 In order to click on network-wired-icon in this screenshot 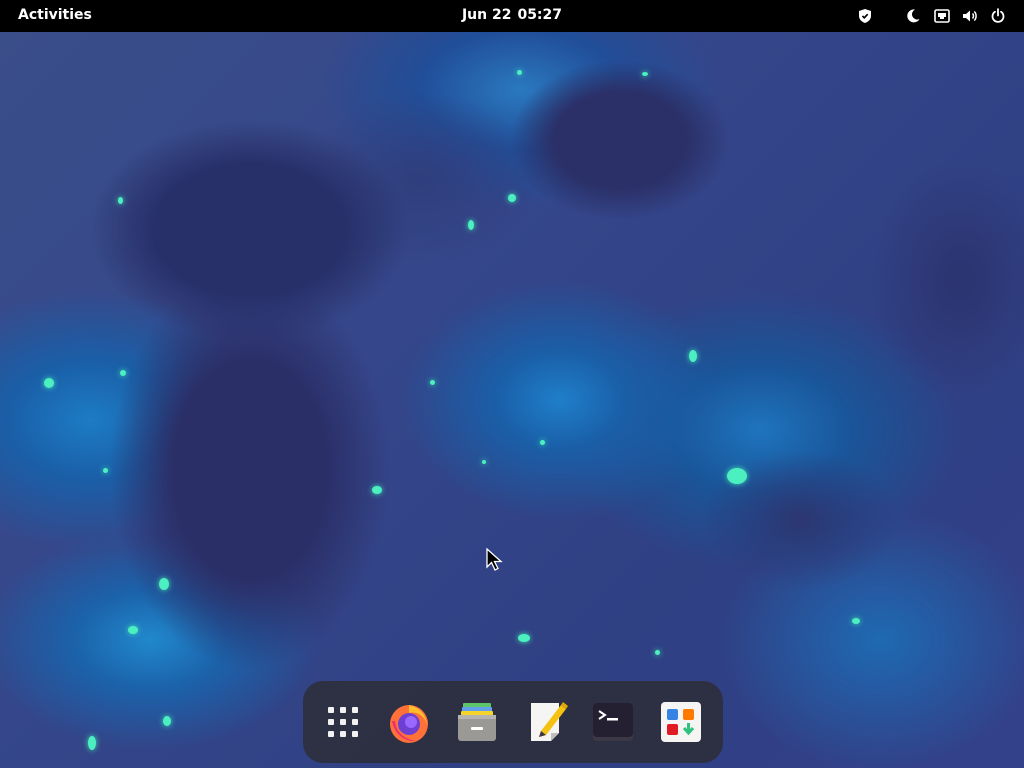, I will do `click(942, 16)`.